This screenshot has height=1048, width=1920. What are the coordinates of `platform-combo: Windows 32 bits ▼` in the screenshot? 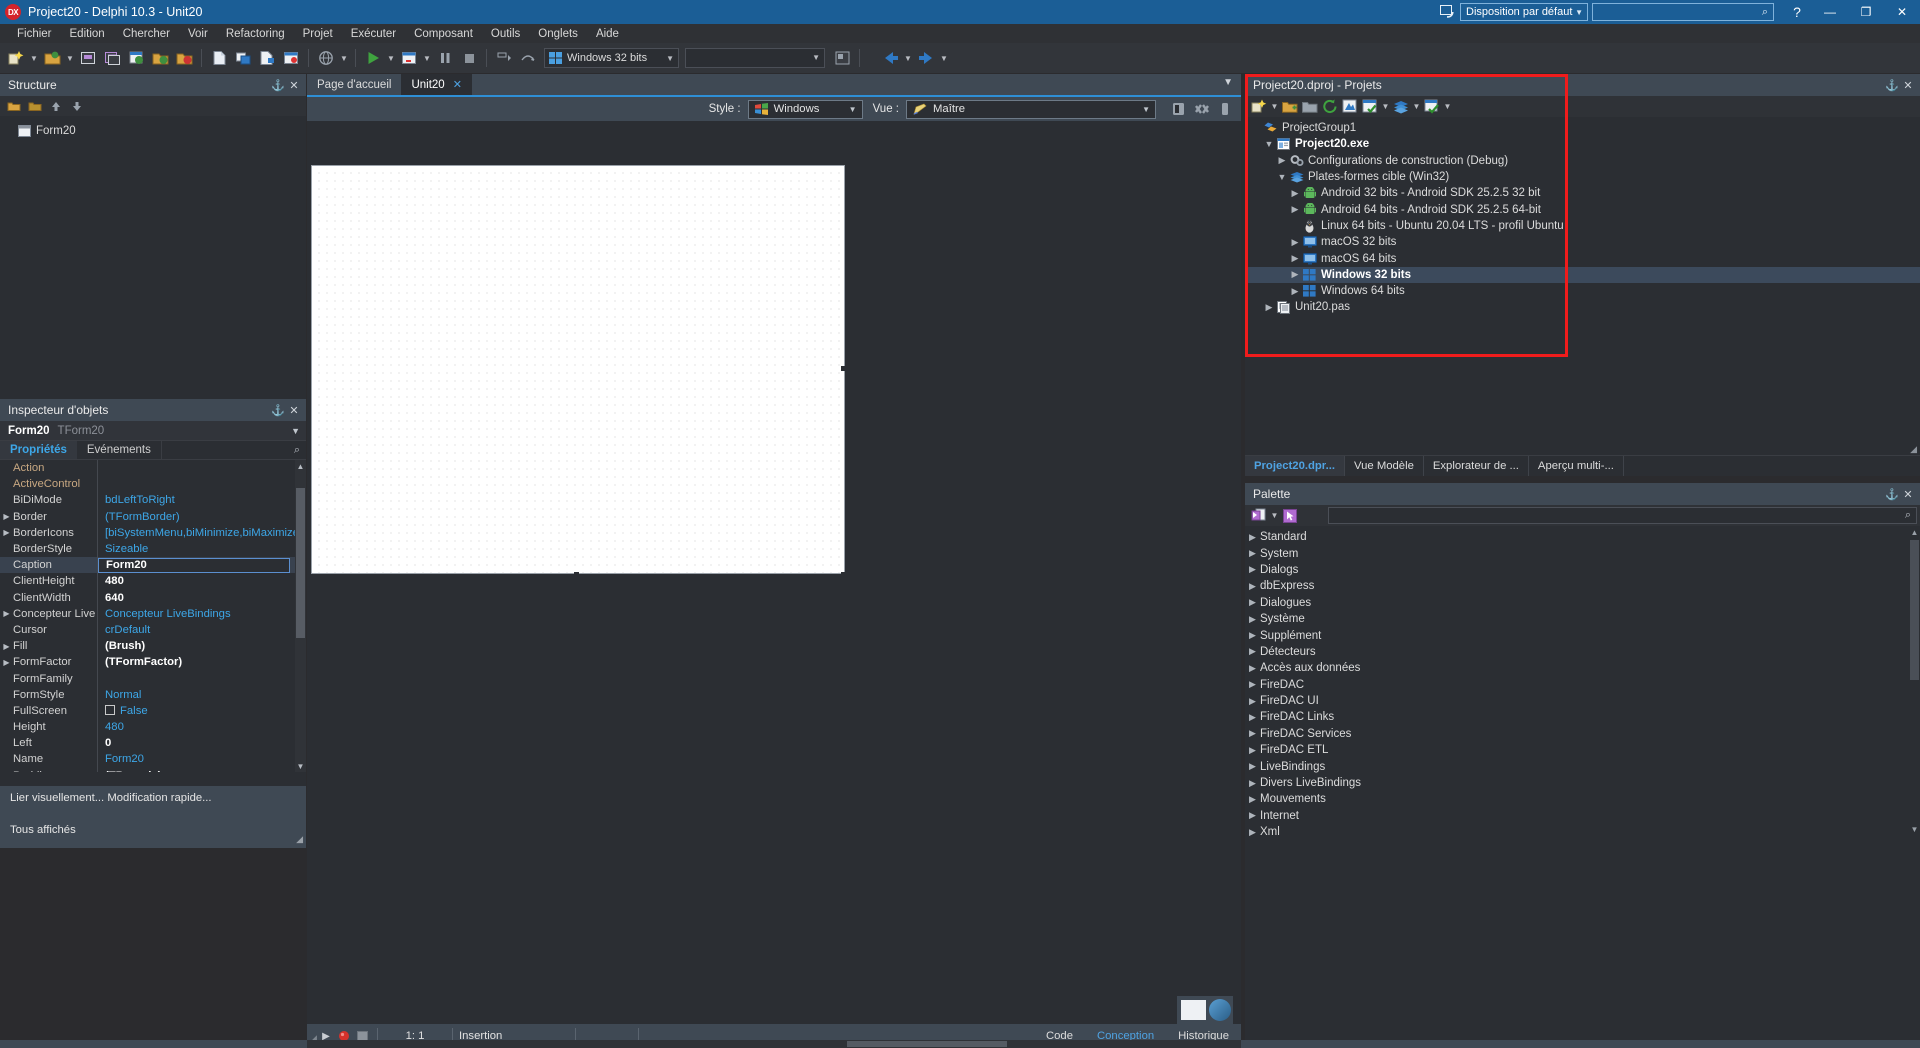 It's located at (611, 58).